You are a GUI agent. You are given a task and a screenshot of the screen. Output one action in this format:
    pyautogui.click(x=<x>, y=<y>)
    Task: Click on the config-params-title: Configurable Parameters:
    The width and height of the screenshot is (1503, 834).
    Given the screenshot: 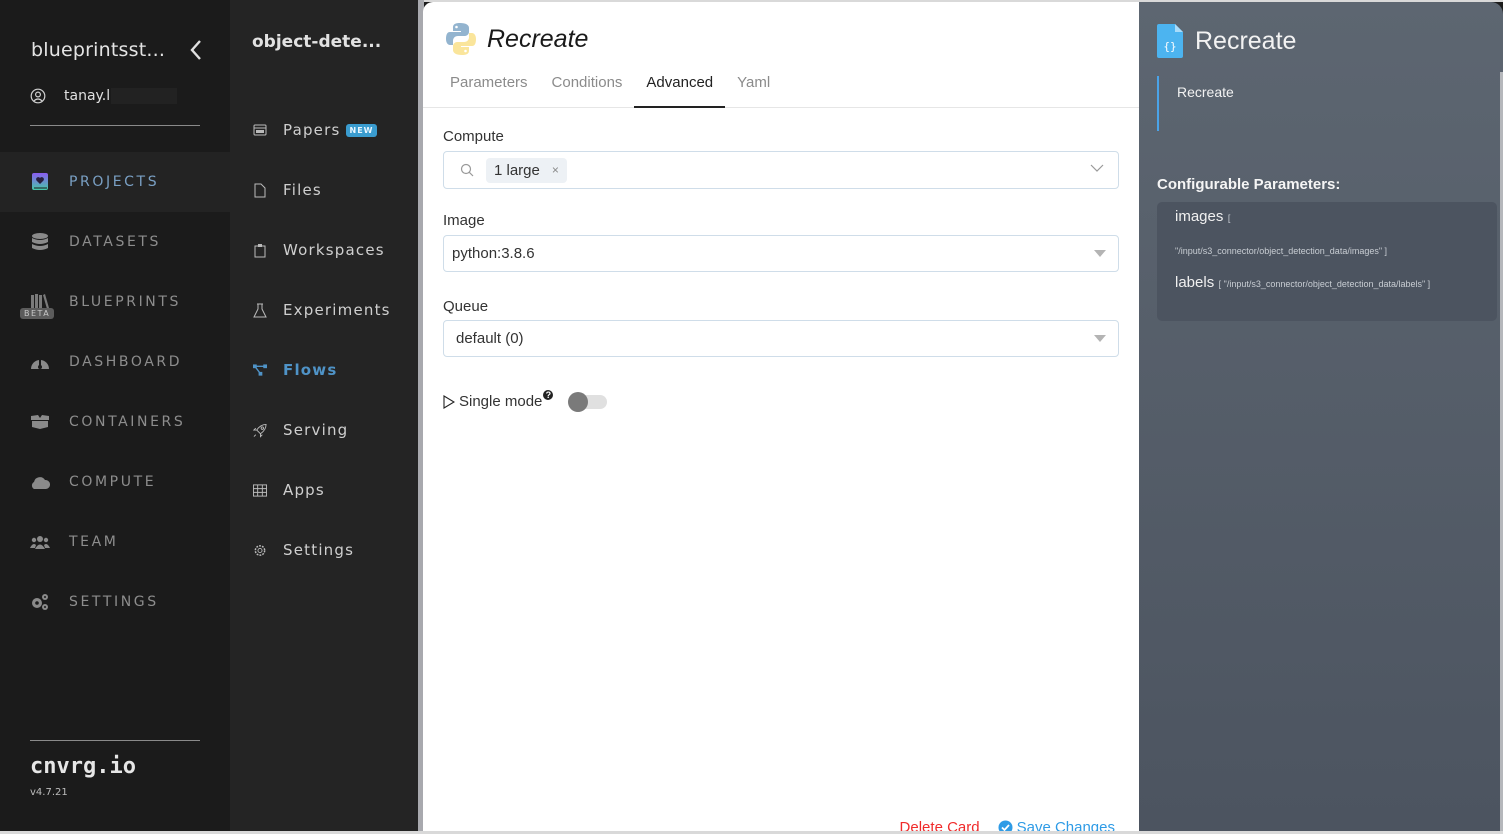 What is the action you would take?
    pyautogui.click(x=1249, y=184)
    